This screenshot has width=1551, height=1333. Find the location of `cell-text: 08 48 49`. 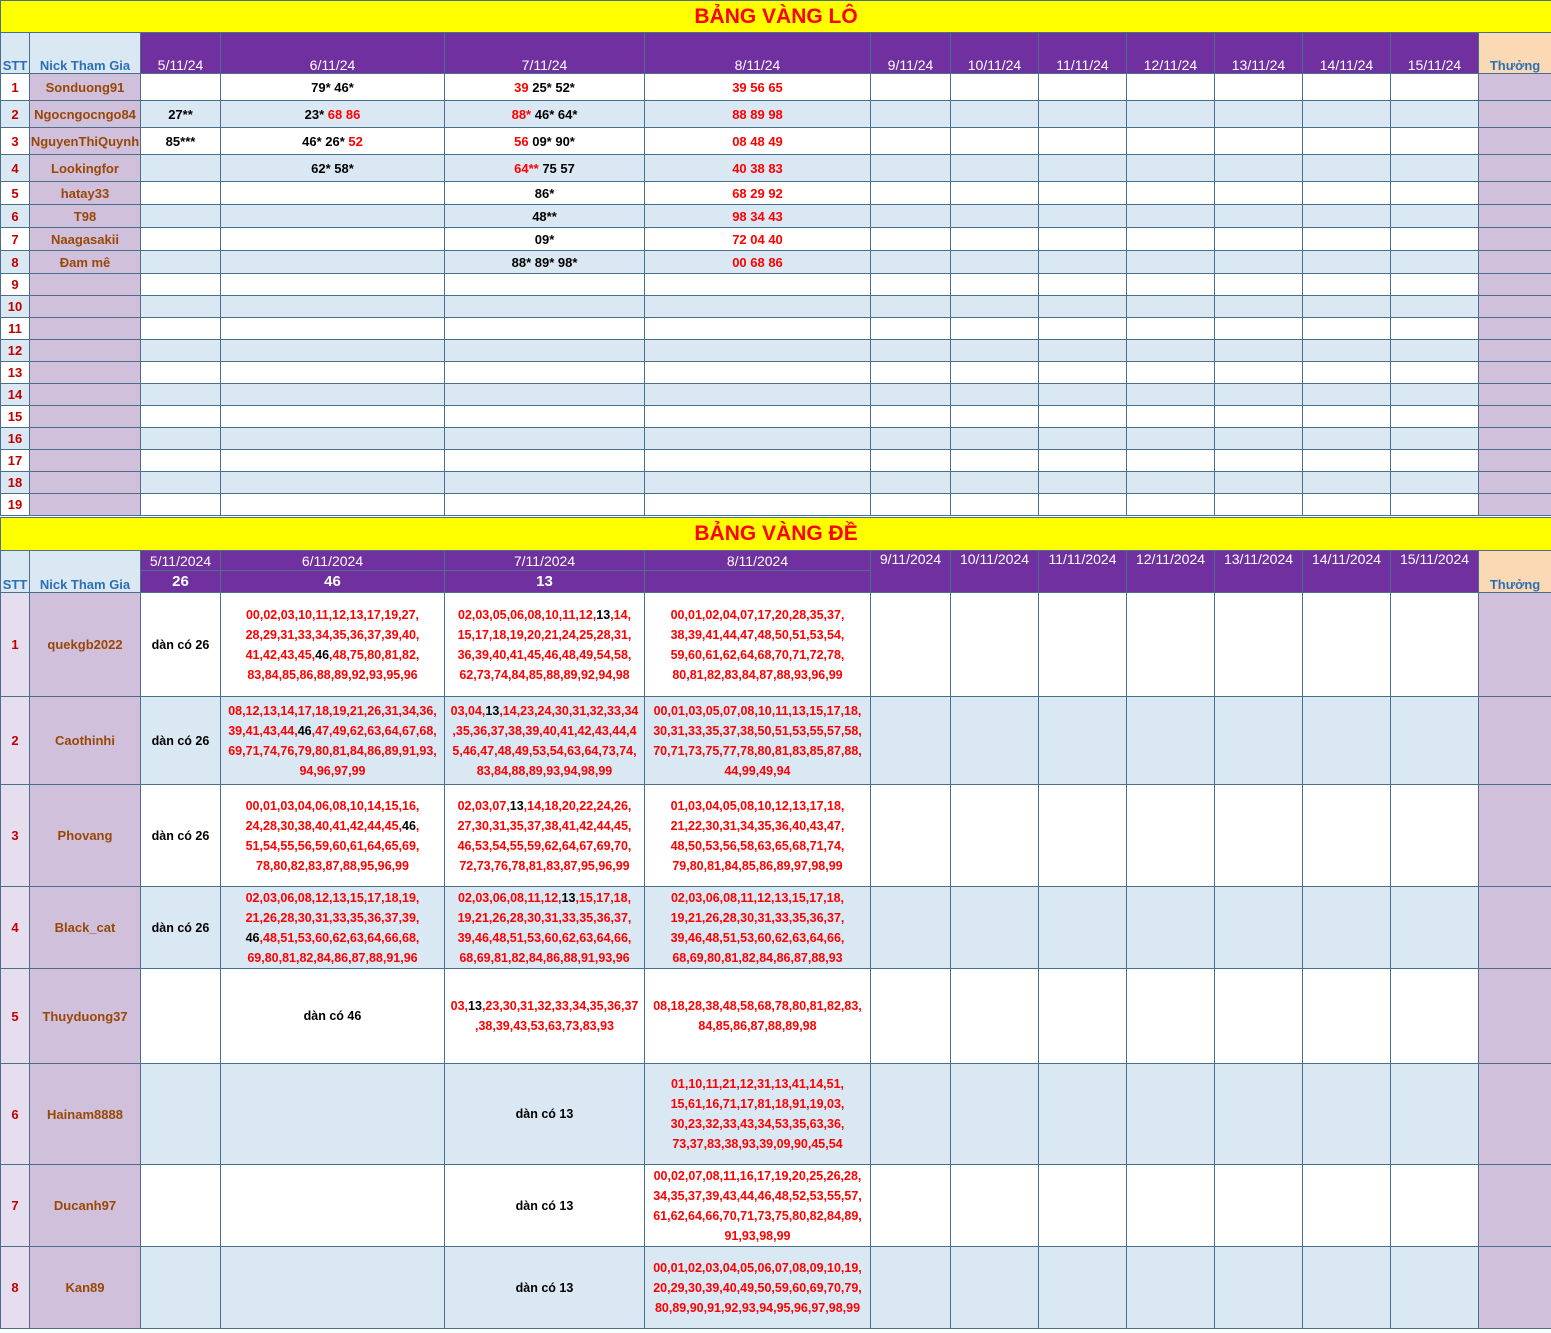

cell-text: 08 48 49 is located at coordinates (757, 141).